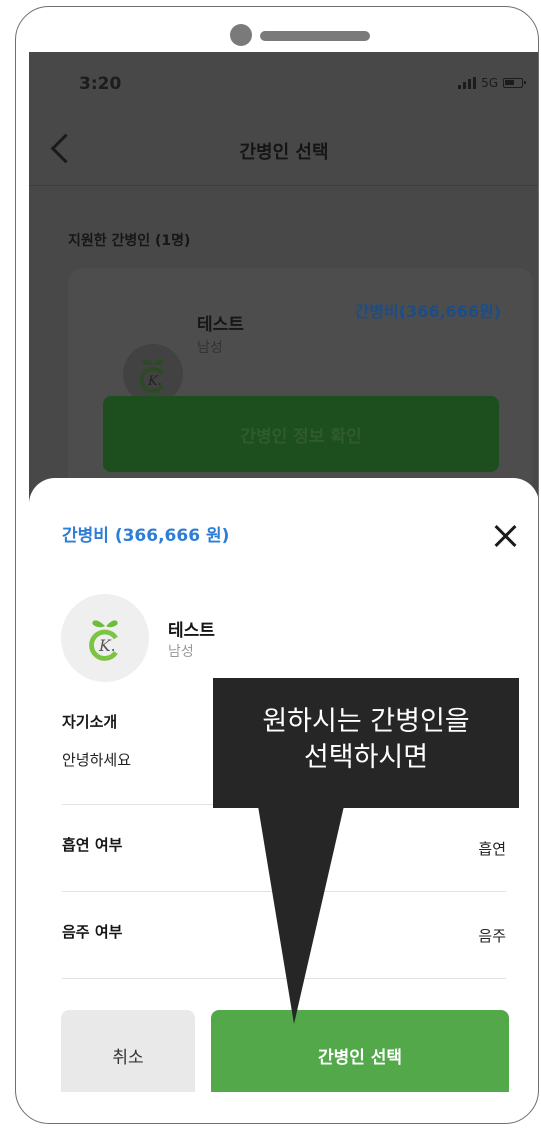 The width and height of the screenshot is (541, 1130). Describe the element at coordinates (301, 434) in the screenshot. I see `caregiver-info-button: 간병인 정보 확인` at that location.